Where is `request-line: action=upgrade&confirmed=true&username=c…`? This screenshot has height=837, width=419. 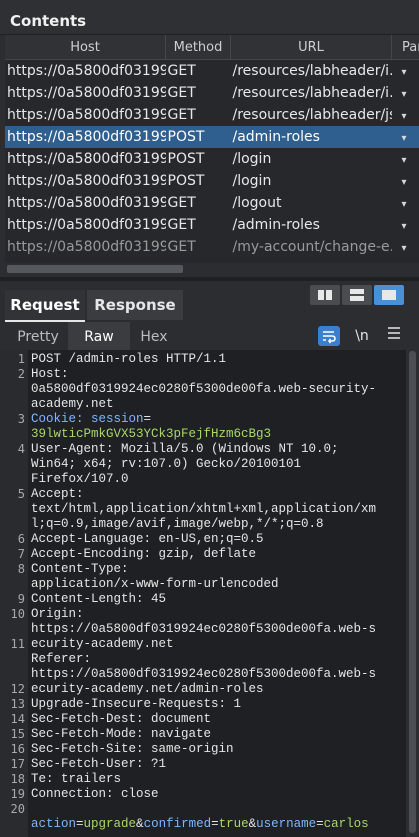 request-line: action=upgrade&confirmed=true&username=c… is located at coordinates (200, 824).